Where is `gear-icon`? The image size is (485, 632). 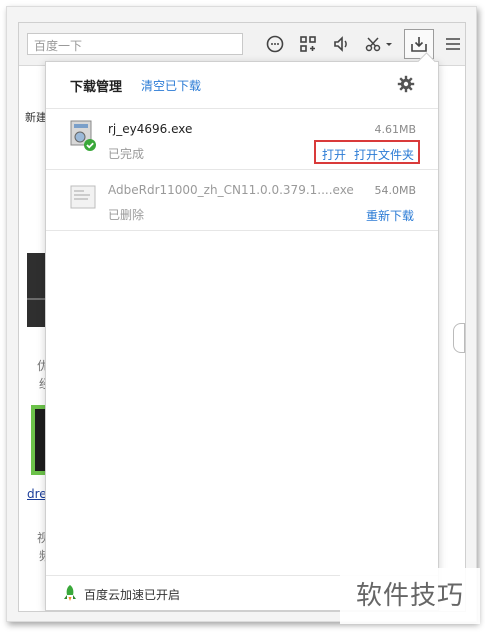 gear-icon is located at coordinates (406, 84).